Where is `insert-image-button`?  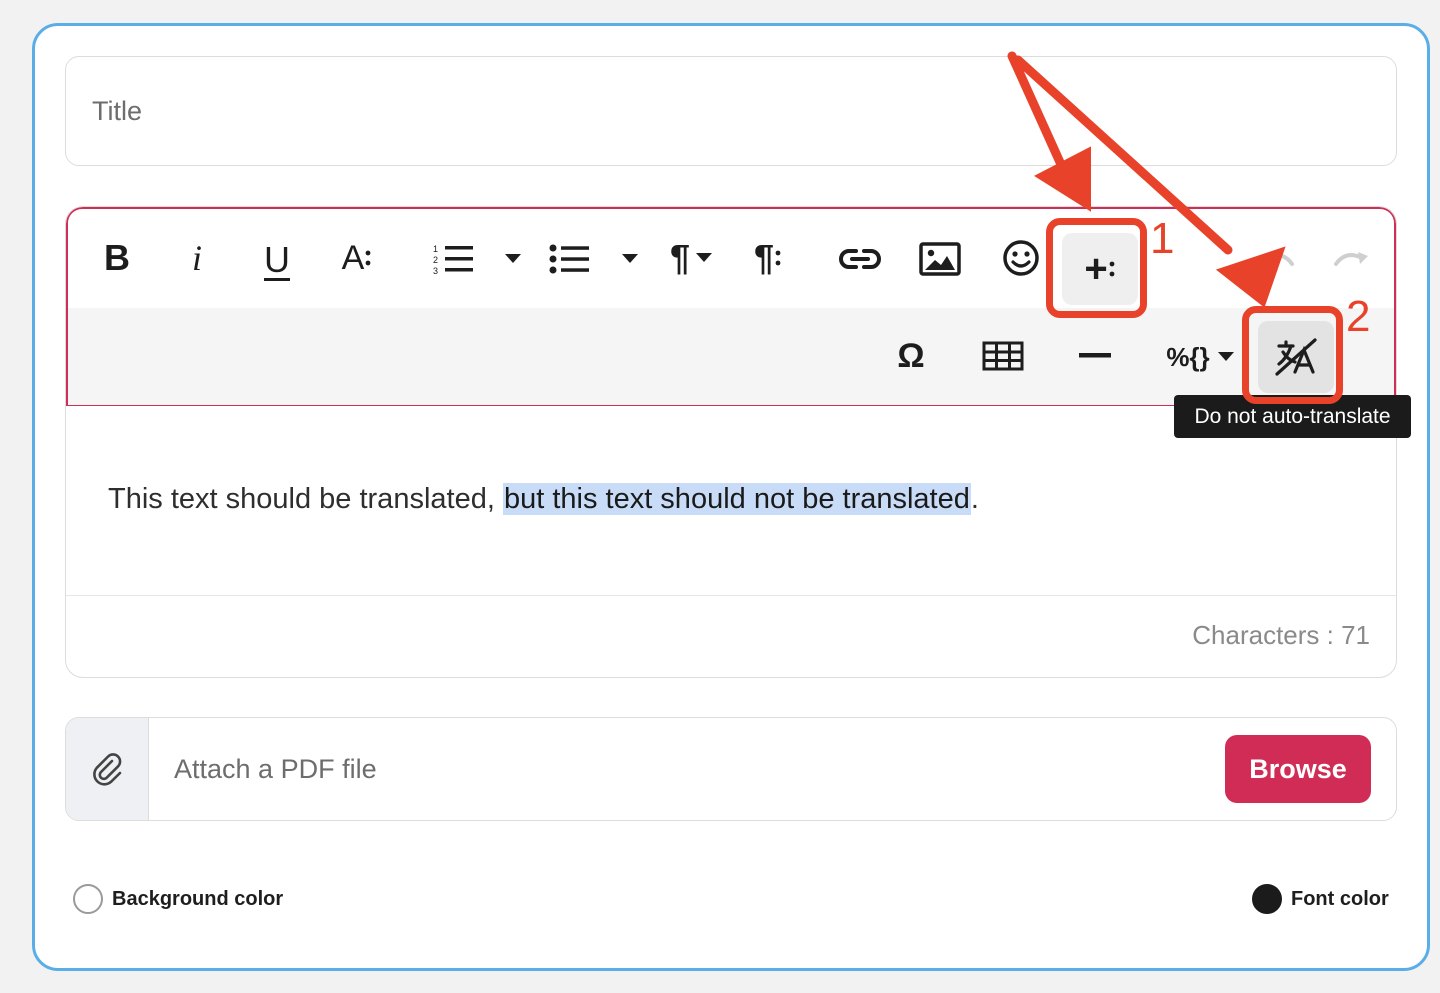 insert-image-button is located at coordinates (940, 259).